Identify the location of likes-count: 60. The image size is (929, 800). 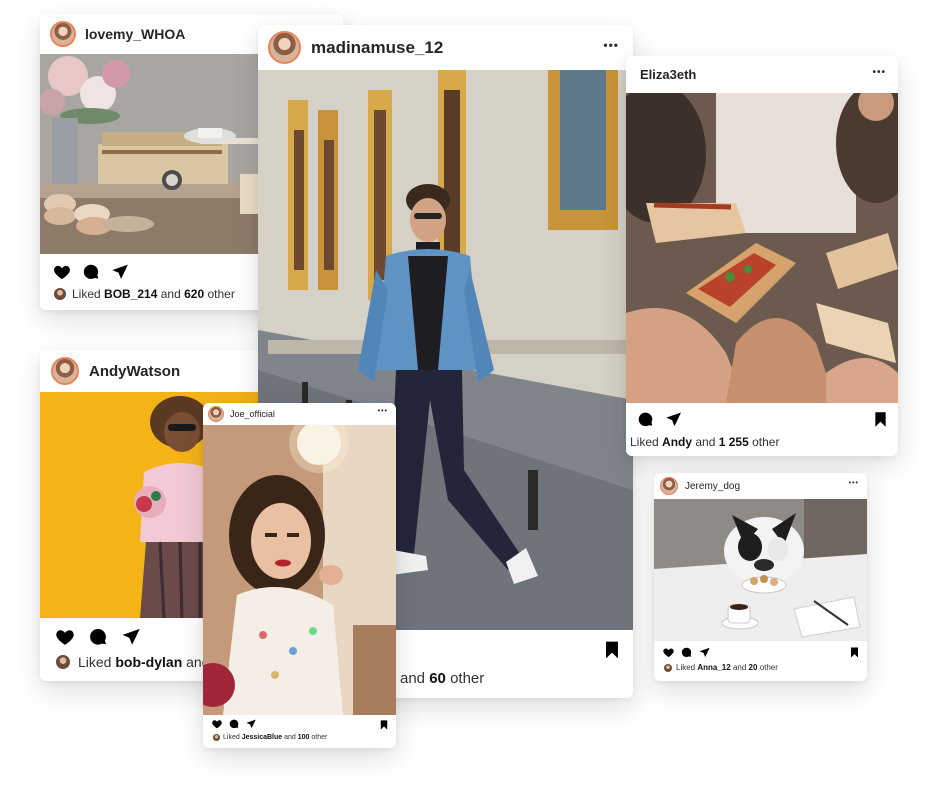
(437, 678).